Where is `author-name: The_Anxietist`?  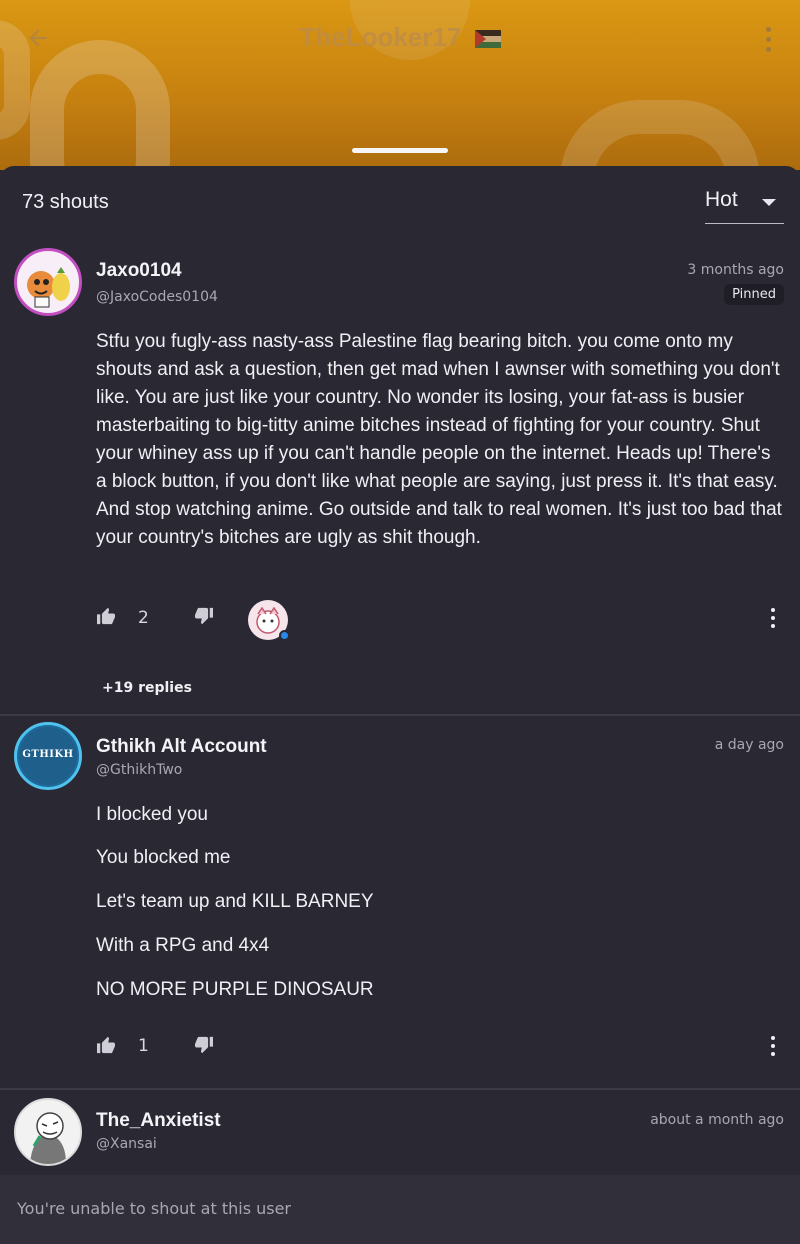
author-name: The_Anxietist is located at coordinates (158, 1121).